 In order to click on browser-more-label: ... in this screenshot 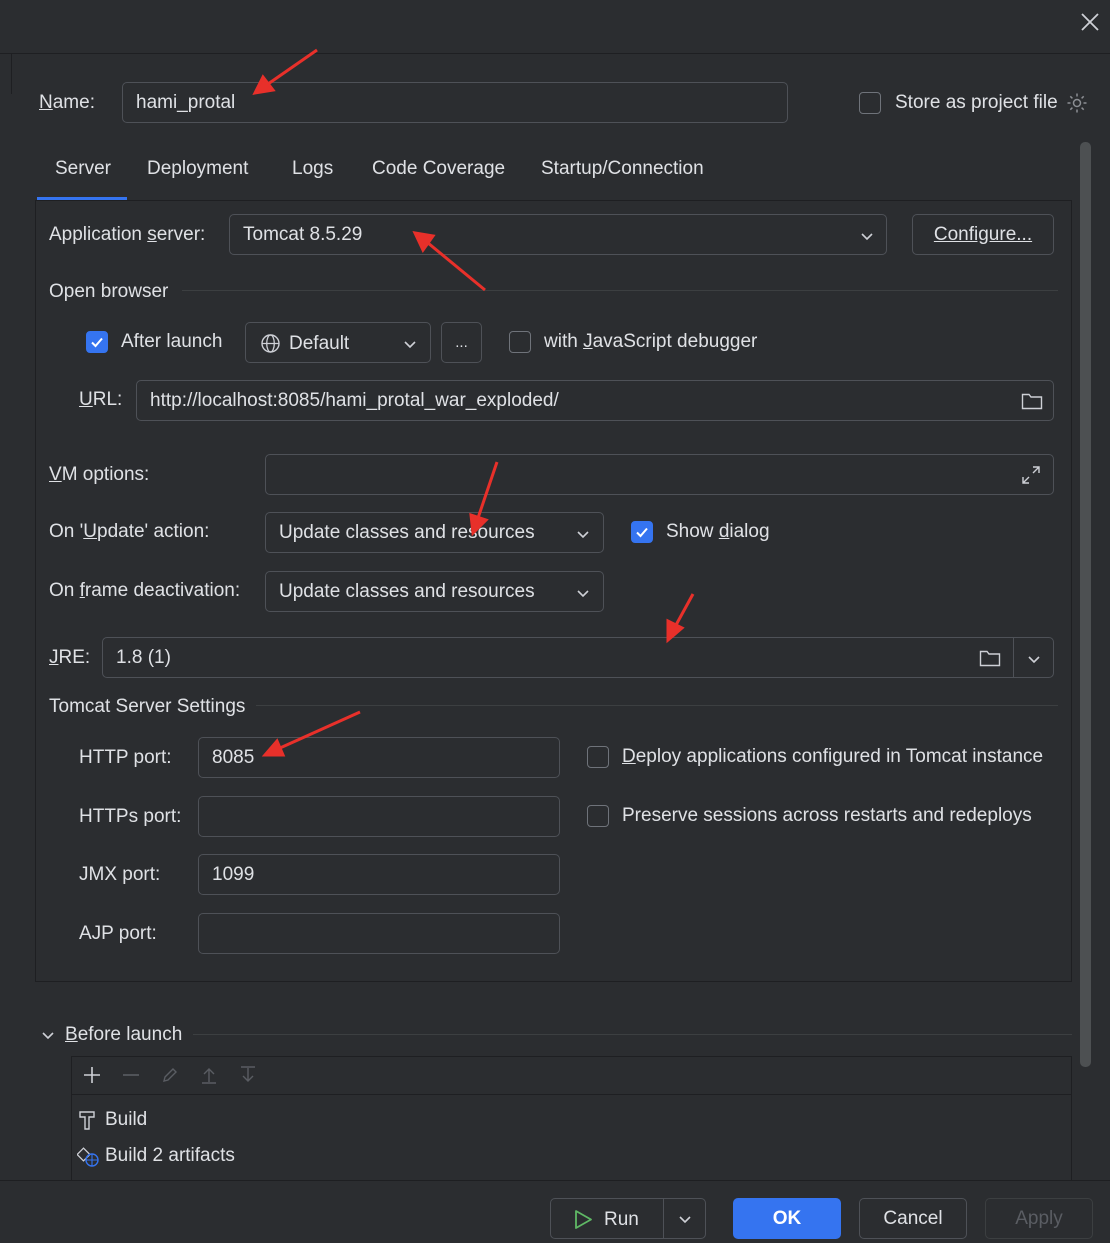, I will do `click(461, 342)`.